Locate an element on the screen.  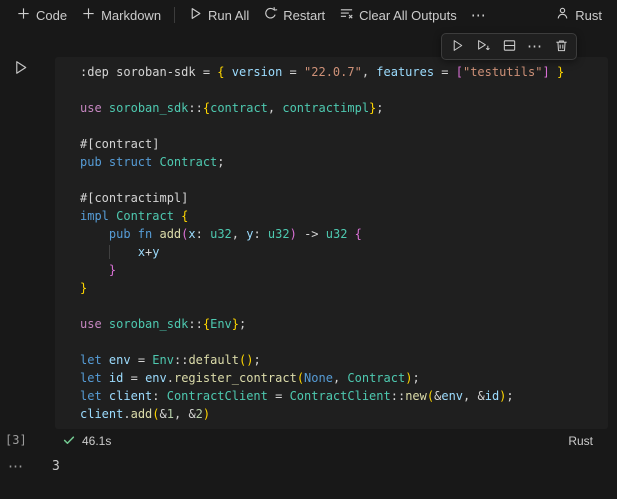
cell-output: ⋯ 3 is located at coordinates (308, 467).